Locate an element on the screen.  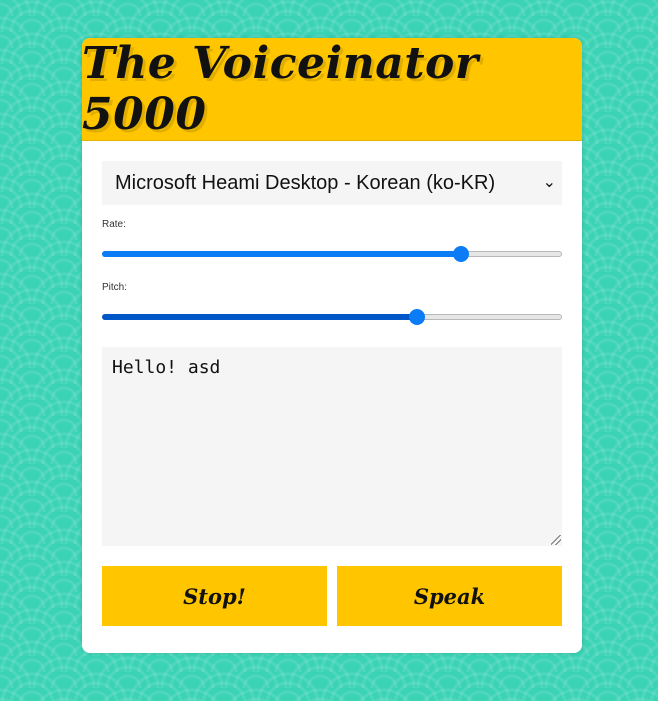
pitch-slider is located at coordinates (332, 317).